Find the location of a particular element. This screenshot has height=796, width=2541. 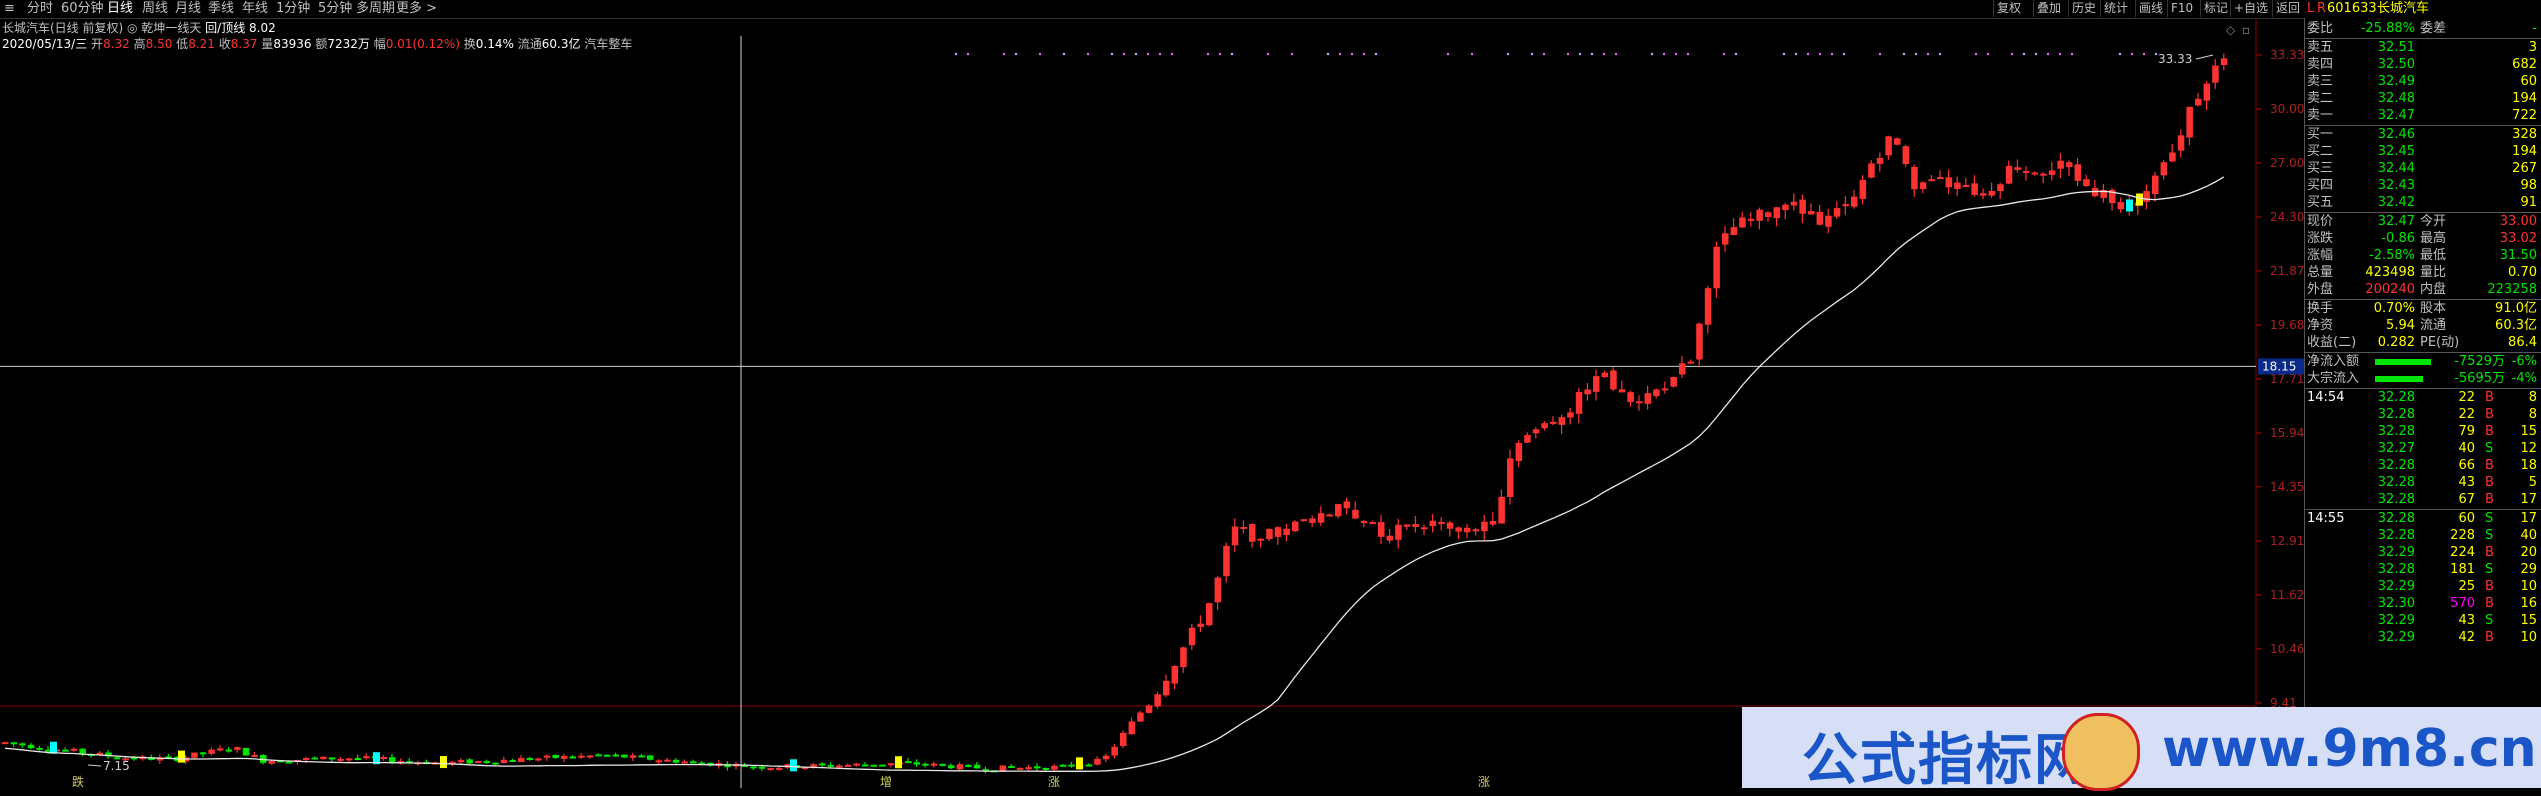

tab-6: 年线 is located at coordinates (255, 9).